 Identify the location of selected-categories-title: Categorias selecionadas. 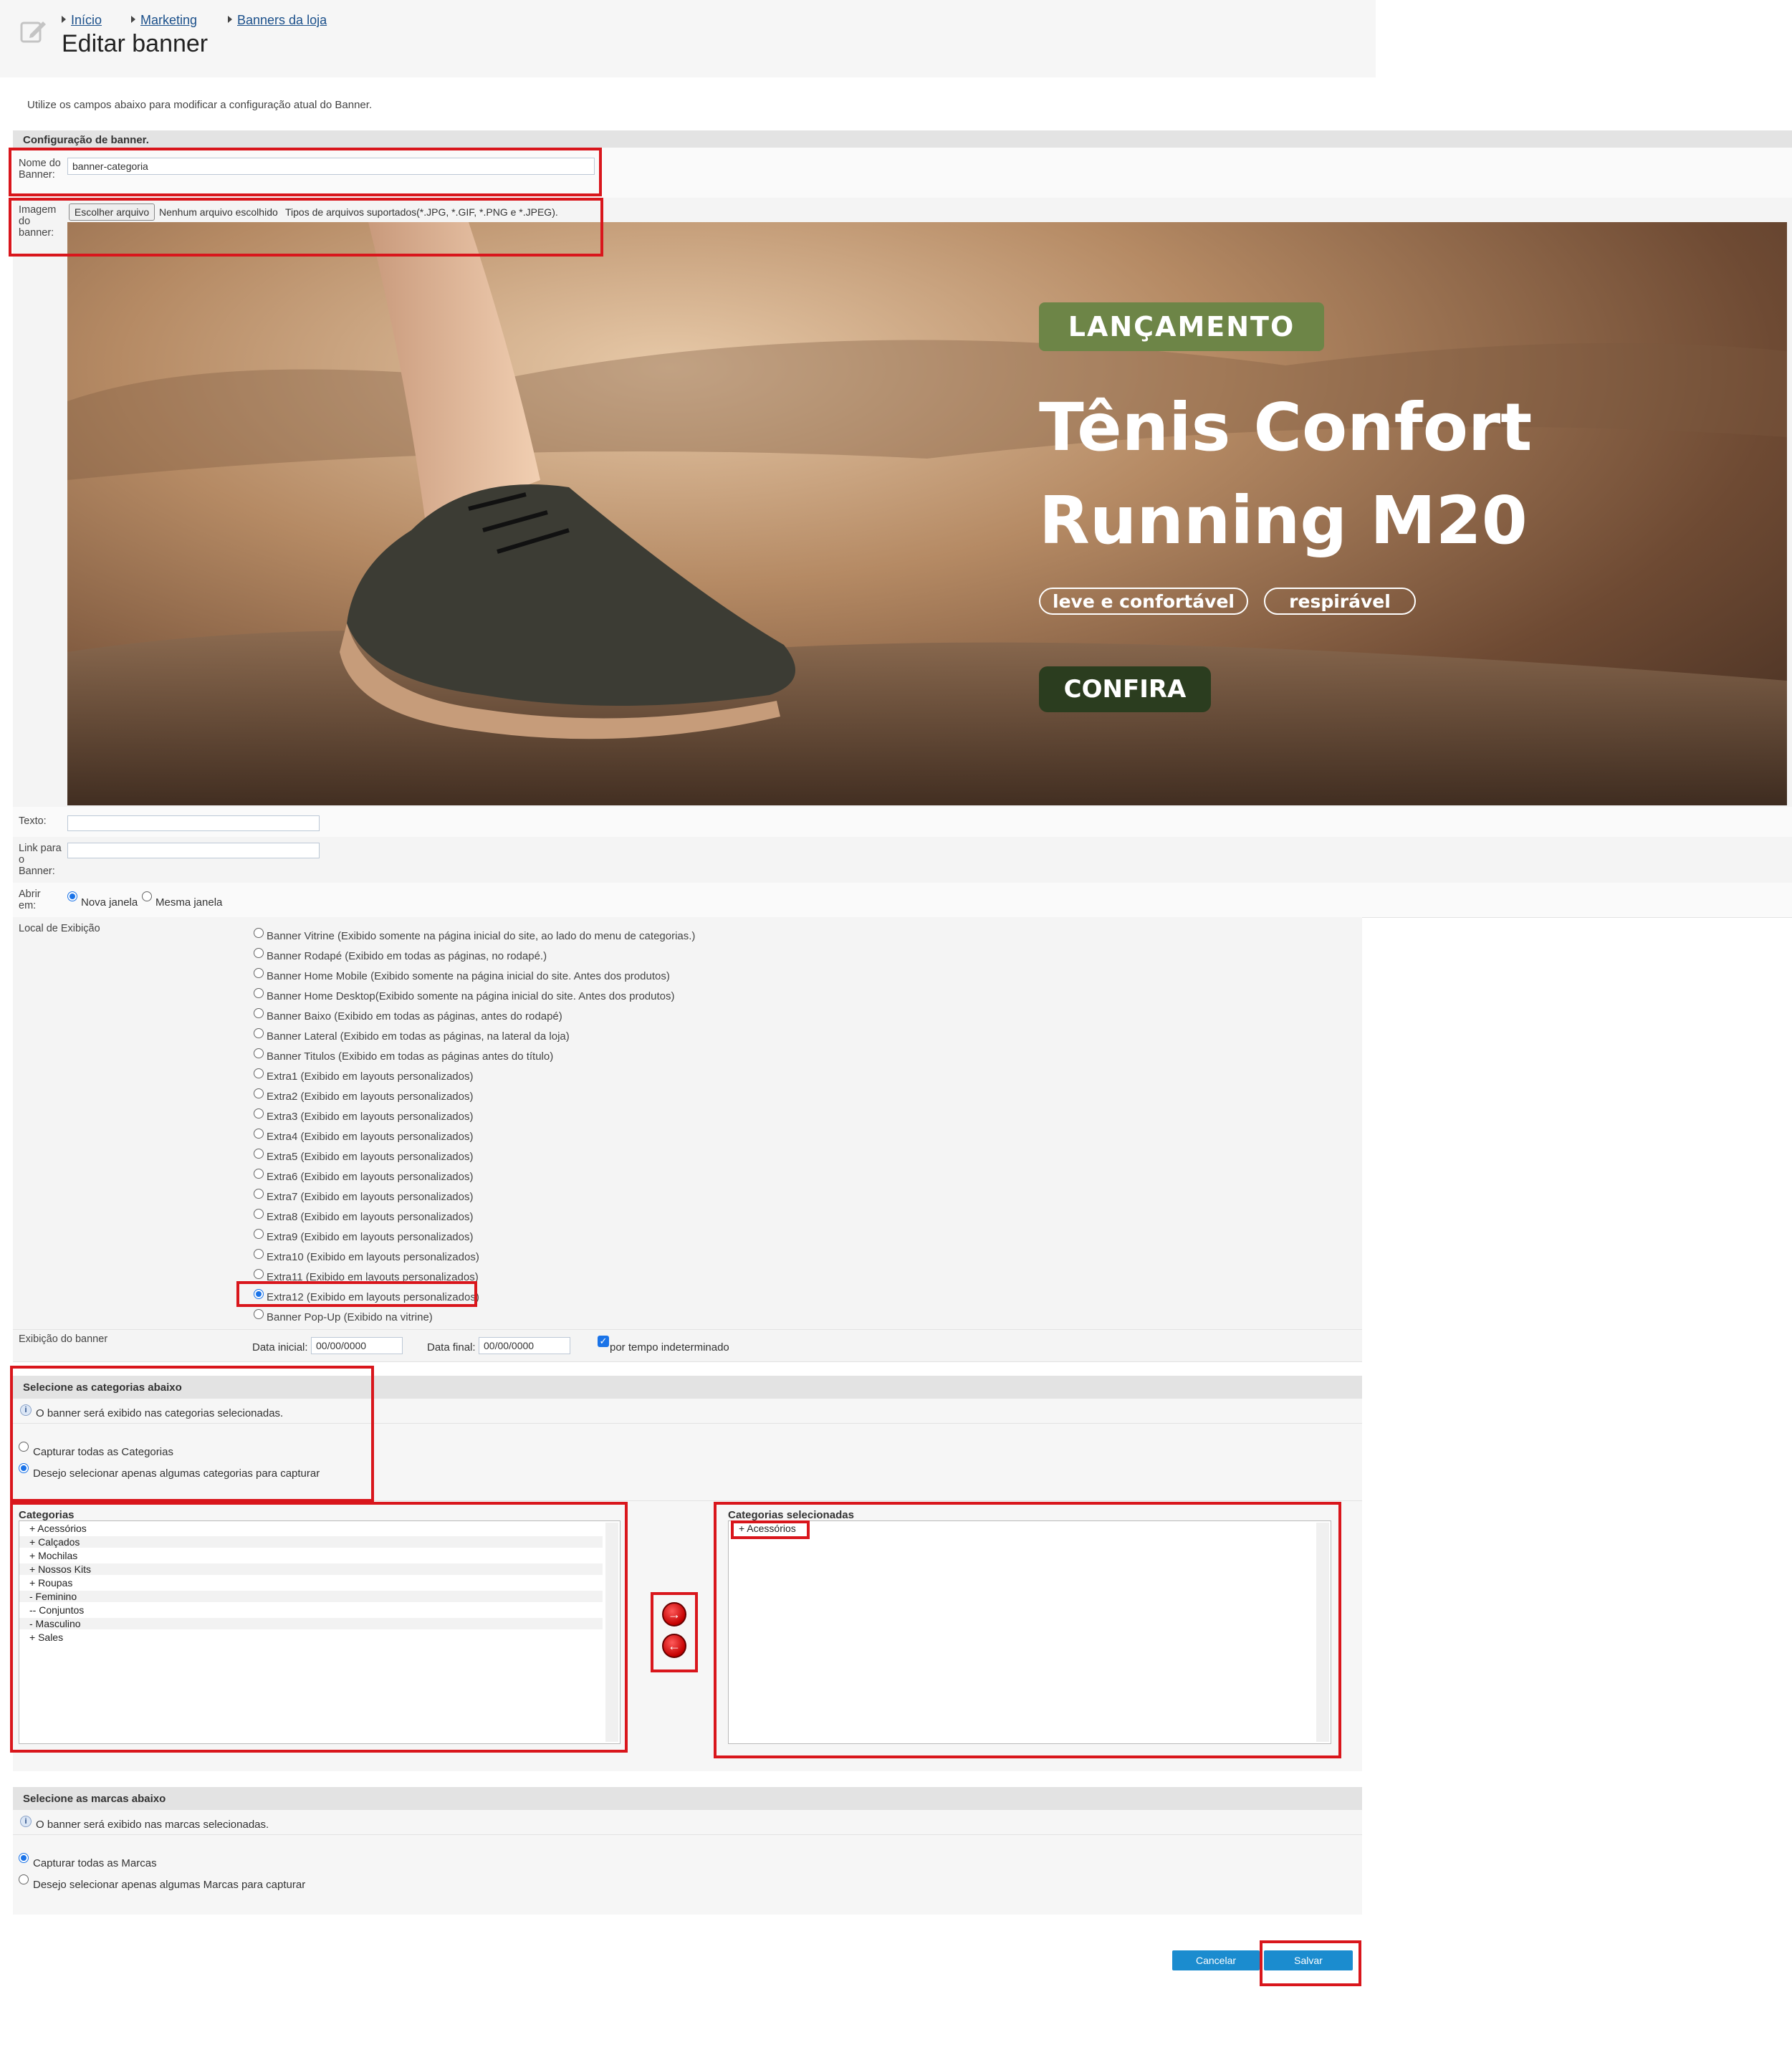
(791, 1515).